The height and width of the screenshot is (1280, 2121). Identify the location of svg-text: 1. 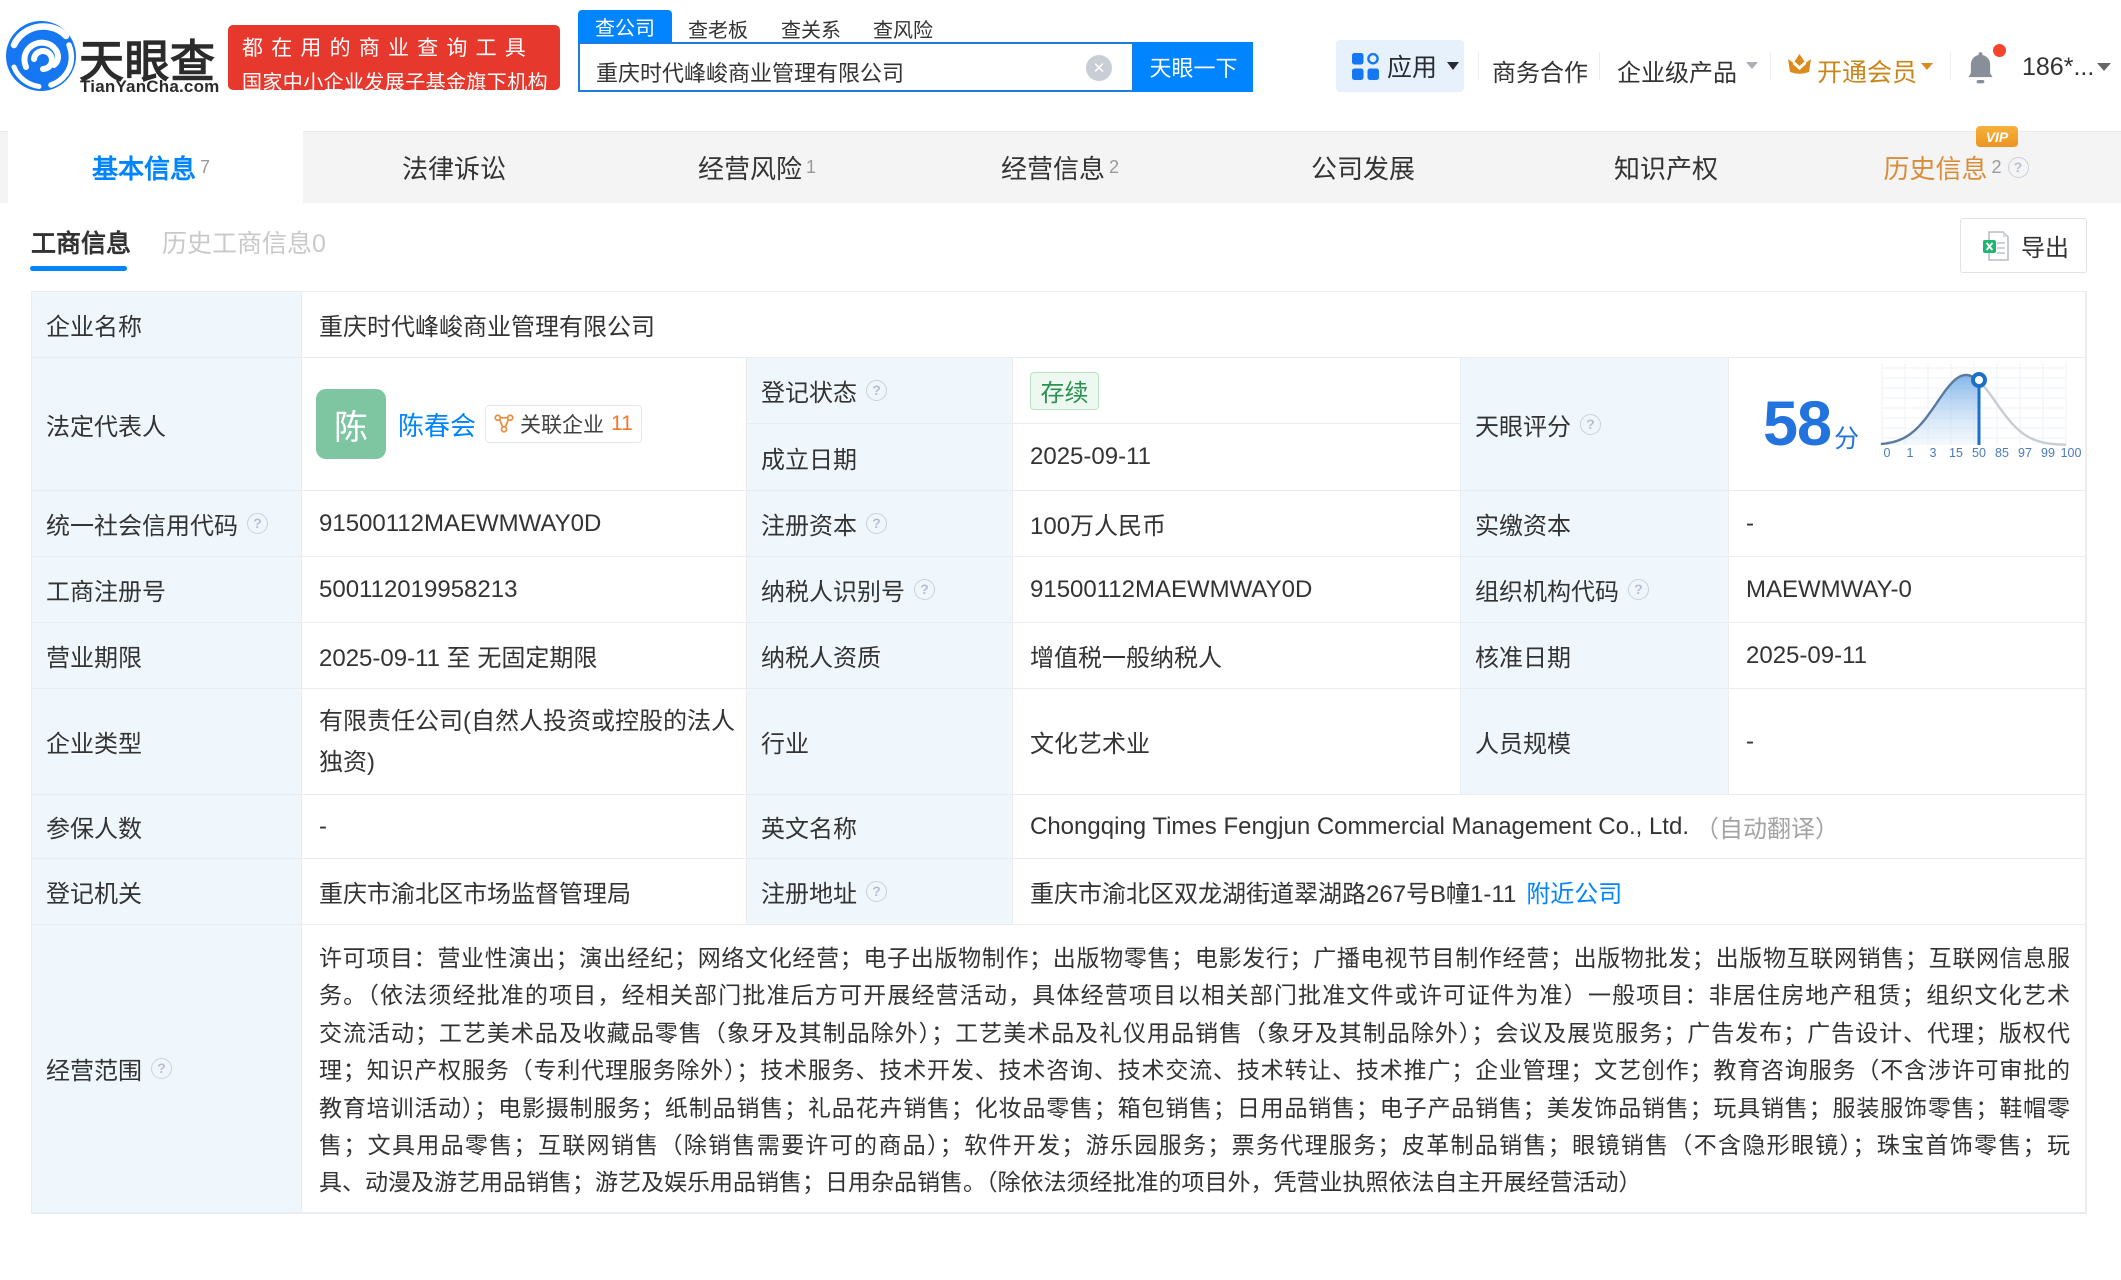
(1910, 453).